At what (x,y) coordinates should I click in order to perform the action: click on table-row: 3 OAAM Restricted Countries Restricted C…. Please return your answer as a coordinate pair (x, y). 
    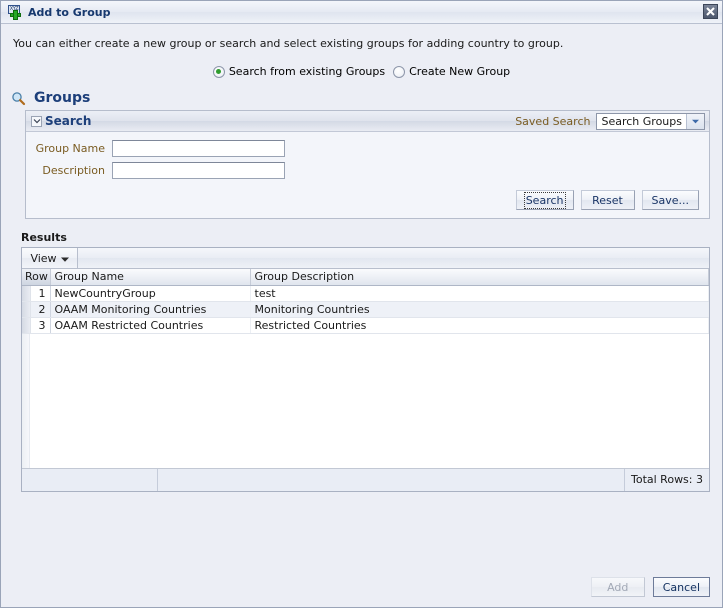
    Looking at the image, I should click on (365, 325).